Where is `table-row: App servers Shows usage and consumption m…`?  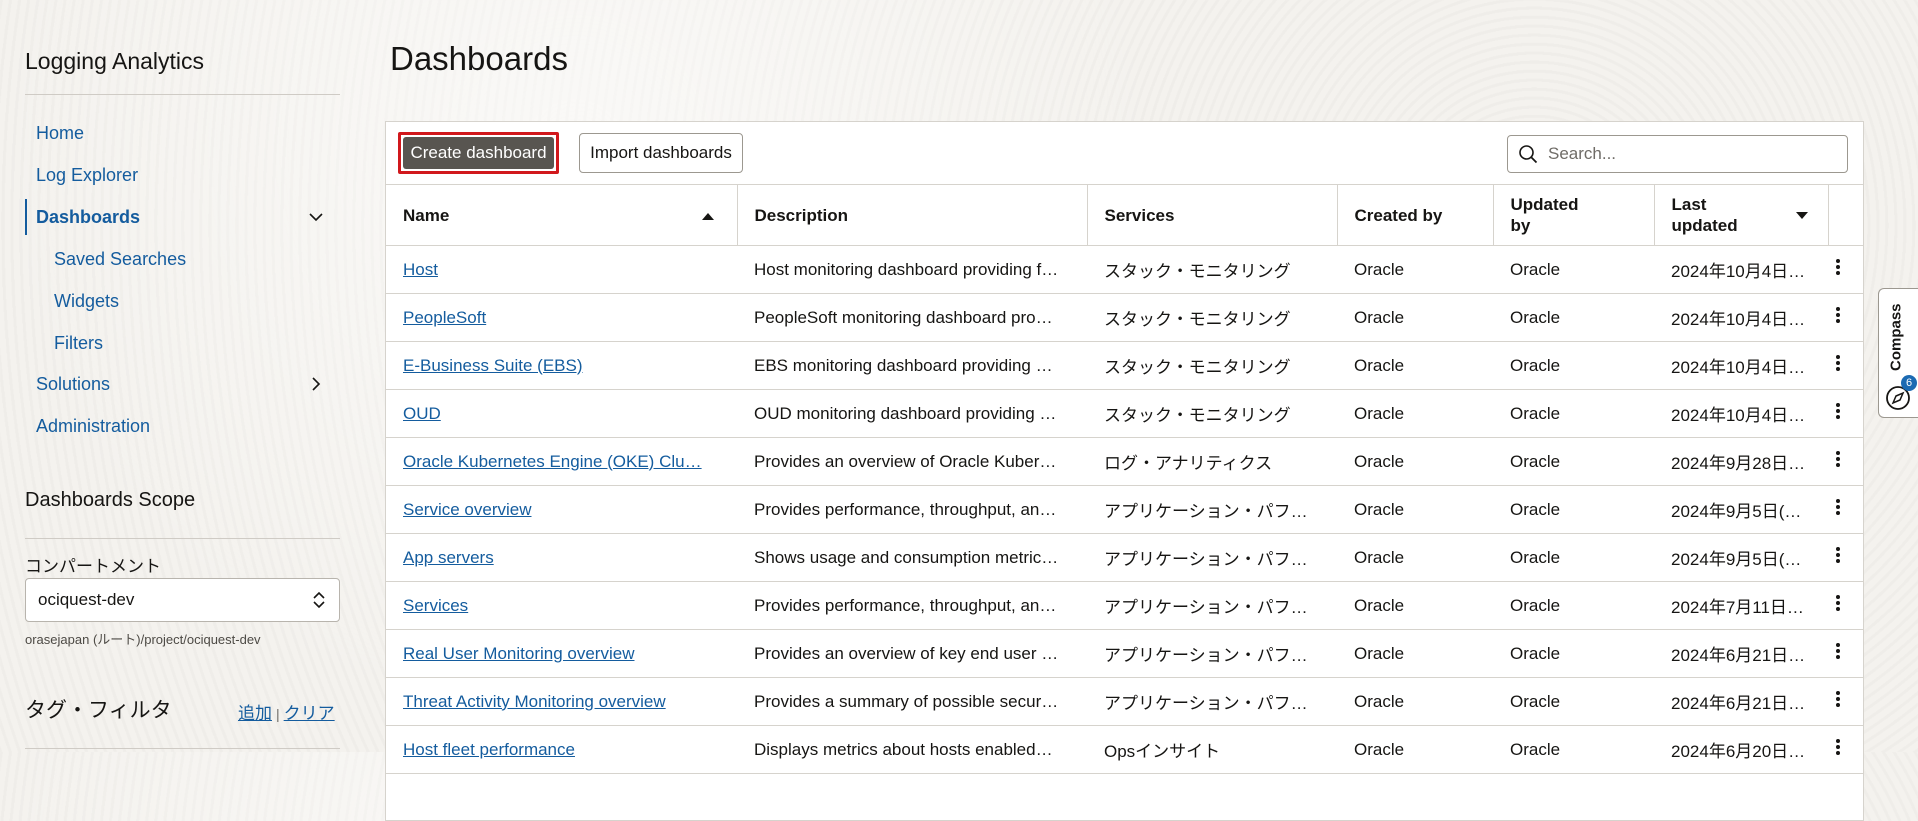 table-row: App servers Shows usage and consumption m… is located at coordinates (1124, 557).